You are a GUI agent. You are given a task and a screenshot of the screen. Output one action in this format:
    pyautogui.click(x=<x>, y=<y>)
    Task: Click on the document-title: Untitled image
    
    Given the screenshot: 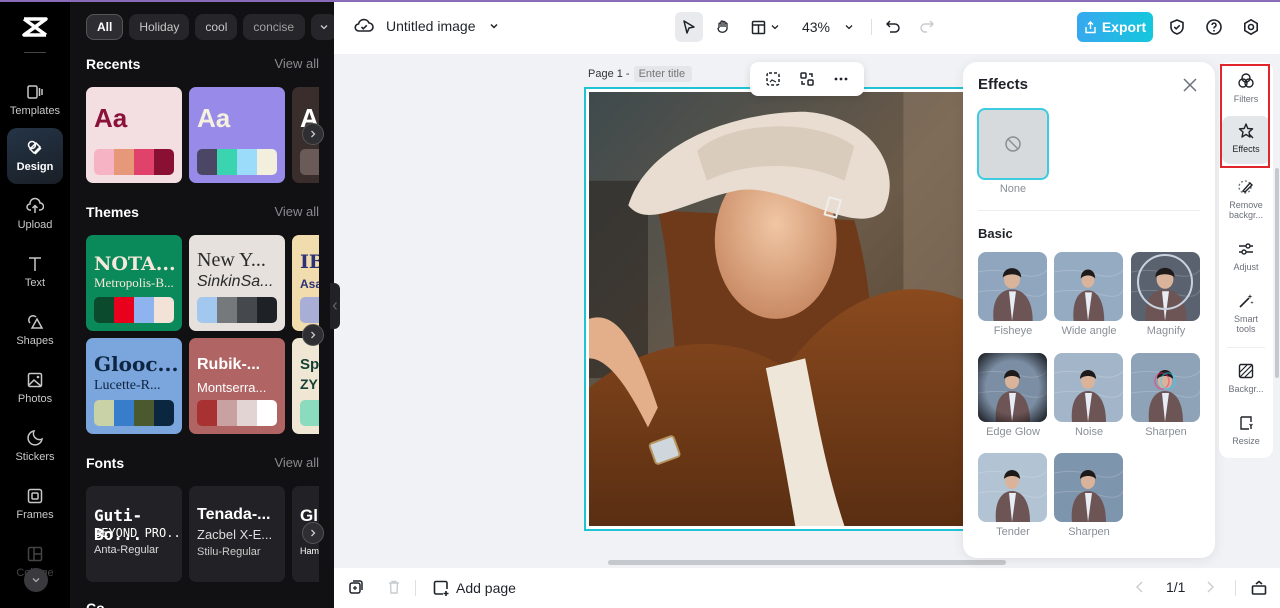 What is the action you would take?
    pyautogui.click(x=431, y=26)
    